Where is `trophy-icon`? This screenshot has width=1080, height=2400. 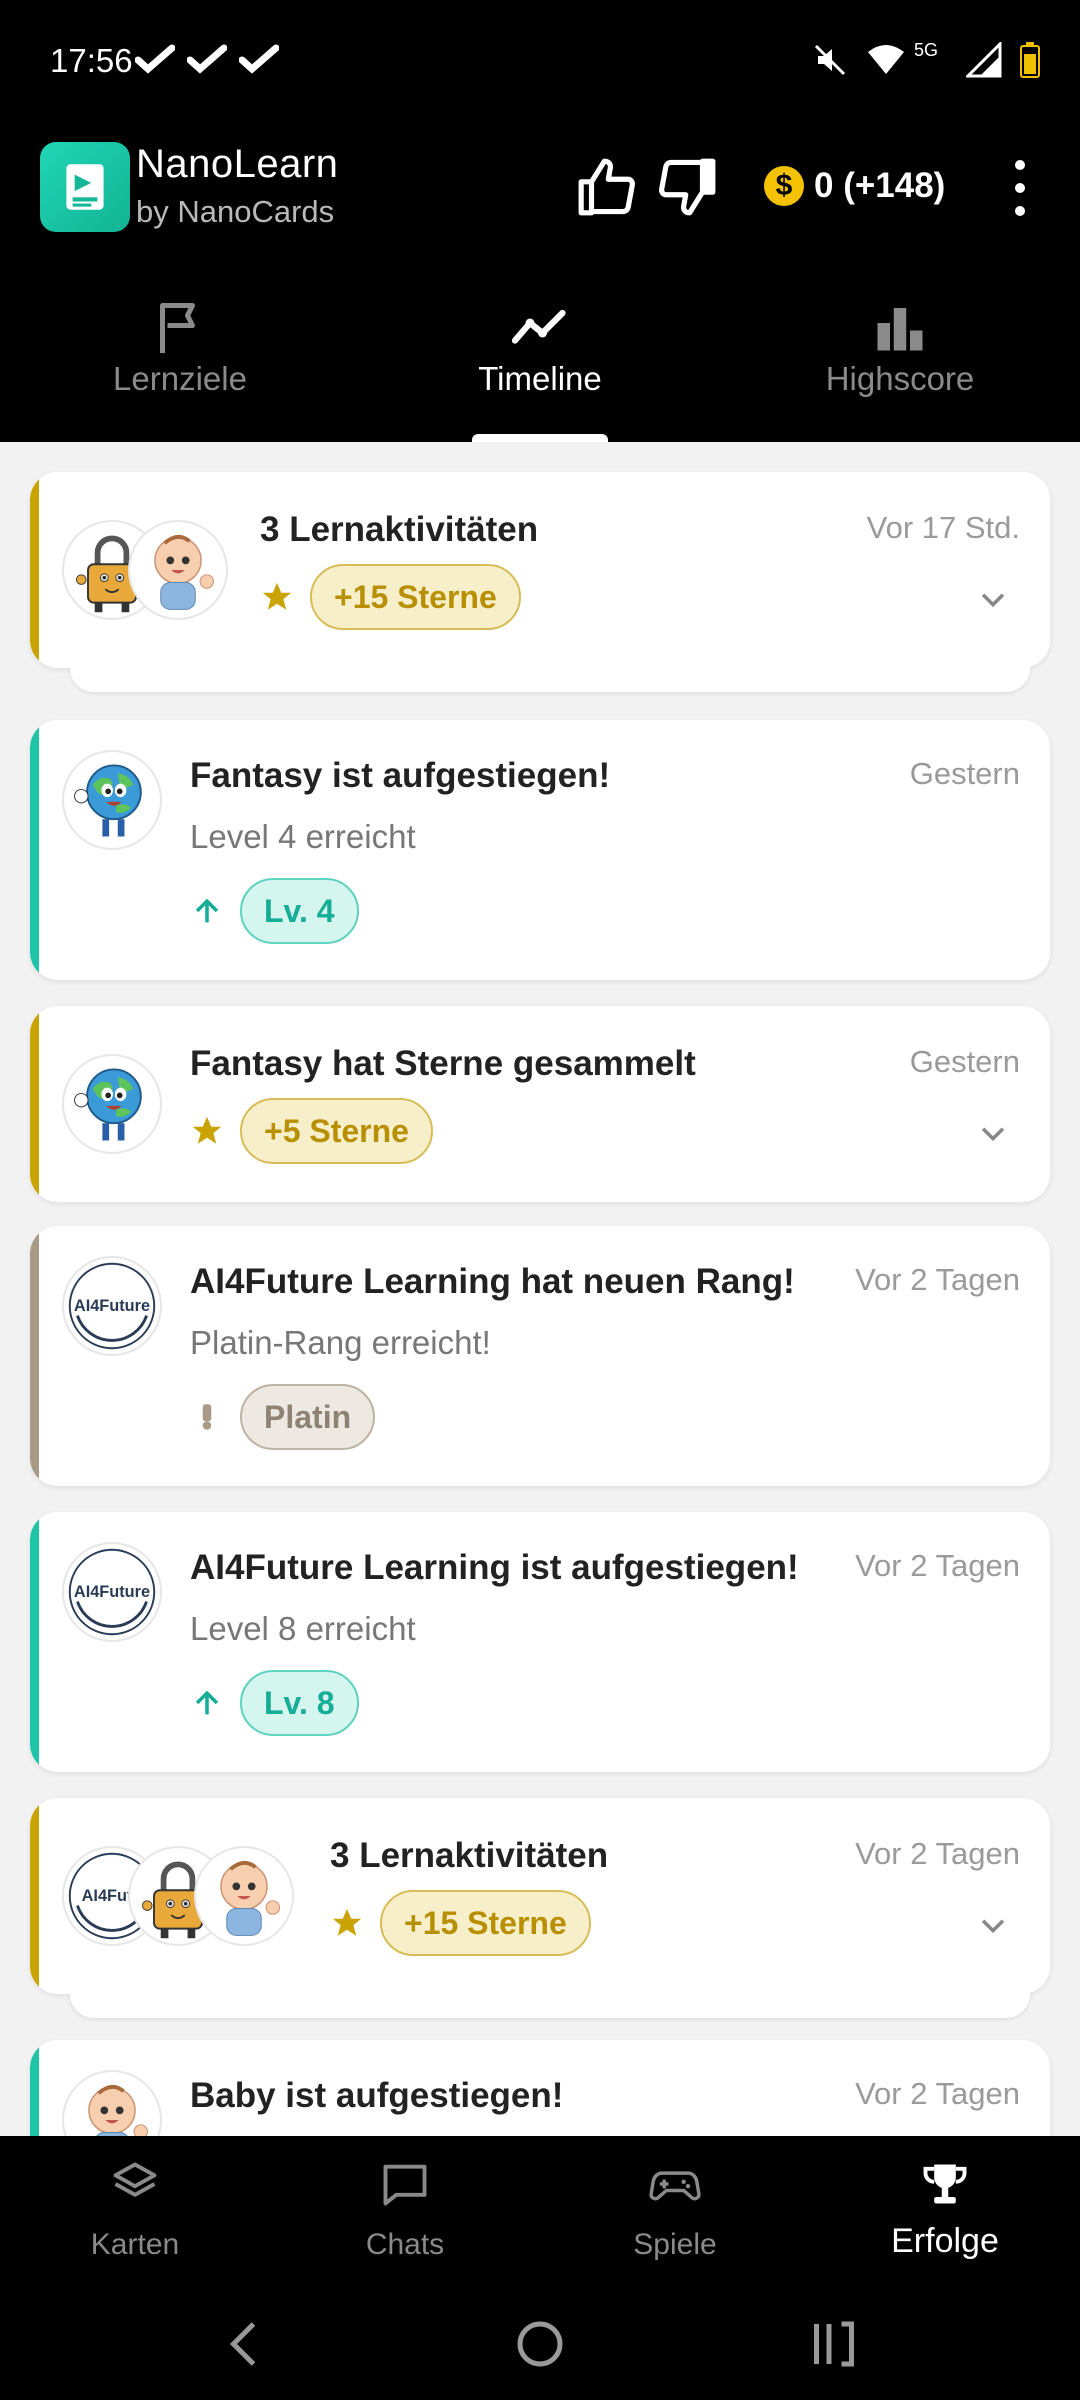
trophy-icon is located at coordinates (945, 2184).